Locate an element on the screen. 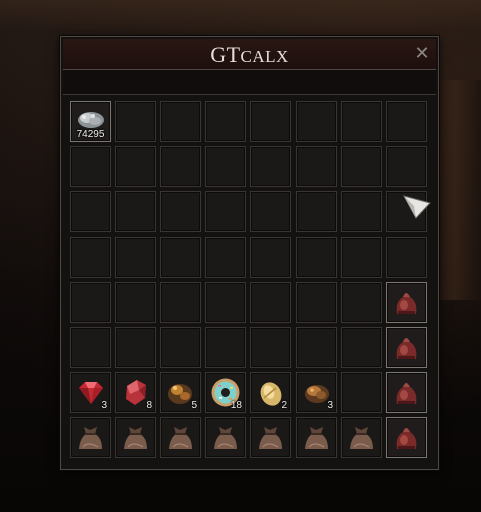 The height and width of the screenshot is (512, 481). window-title: GTCALX is located at coordinates (249, 55).